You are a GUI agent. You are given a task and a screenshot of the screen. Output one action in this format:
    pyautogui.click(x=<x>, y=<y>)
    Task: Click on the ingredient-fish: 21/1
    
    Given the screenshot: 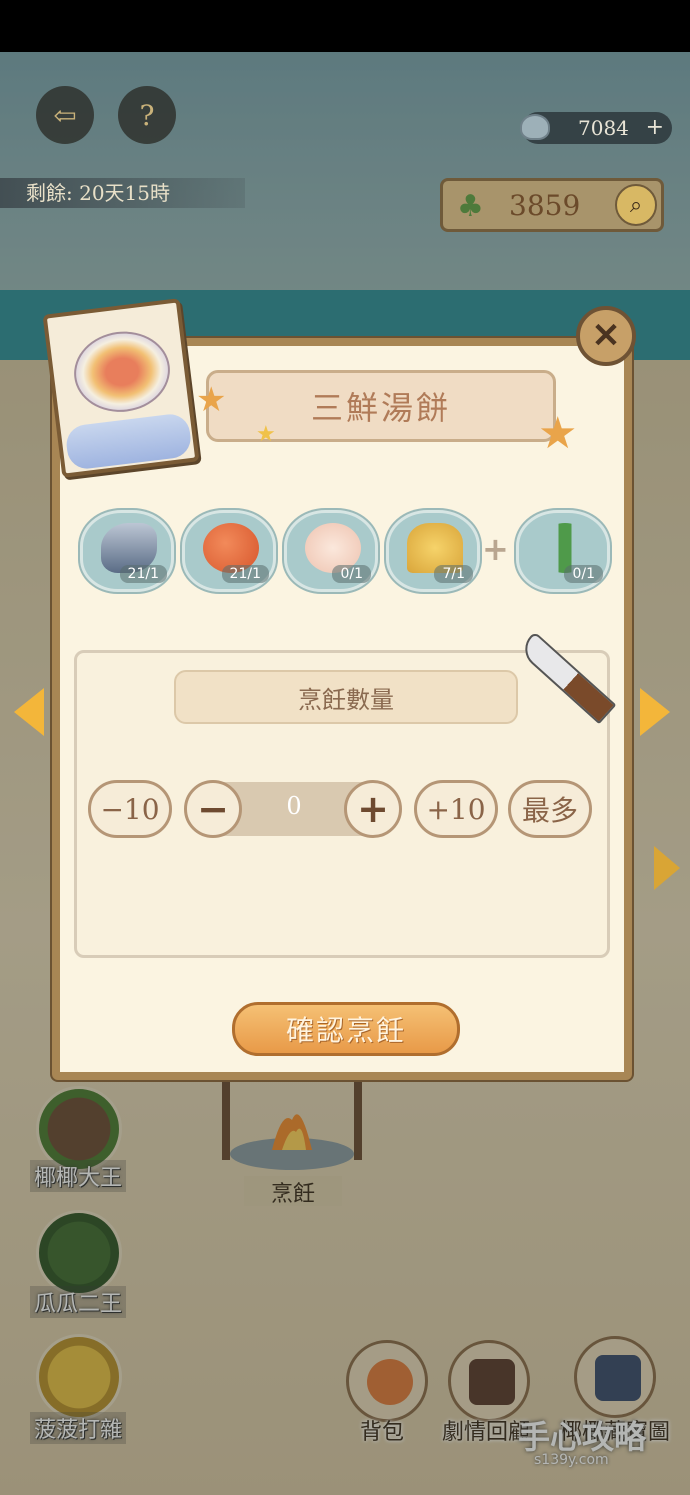 What is the action you would take?
    pyautogui.click(x=127, y=551)
    